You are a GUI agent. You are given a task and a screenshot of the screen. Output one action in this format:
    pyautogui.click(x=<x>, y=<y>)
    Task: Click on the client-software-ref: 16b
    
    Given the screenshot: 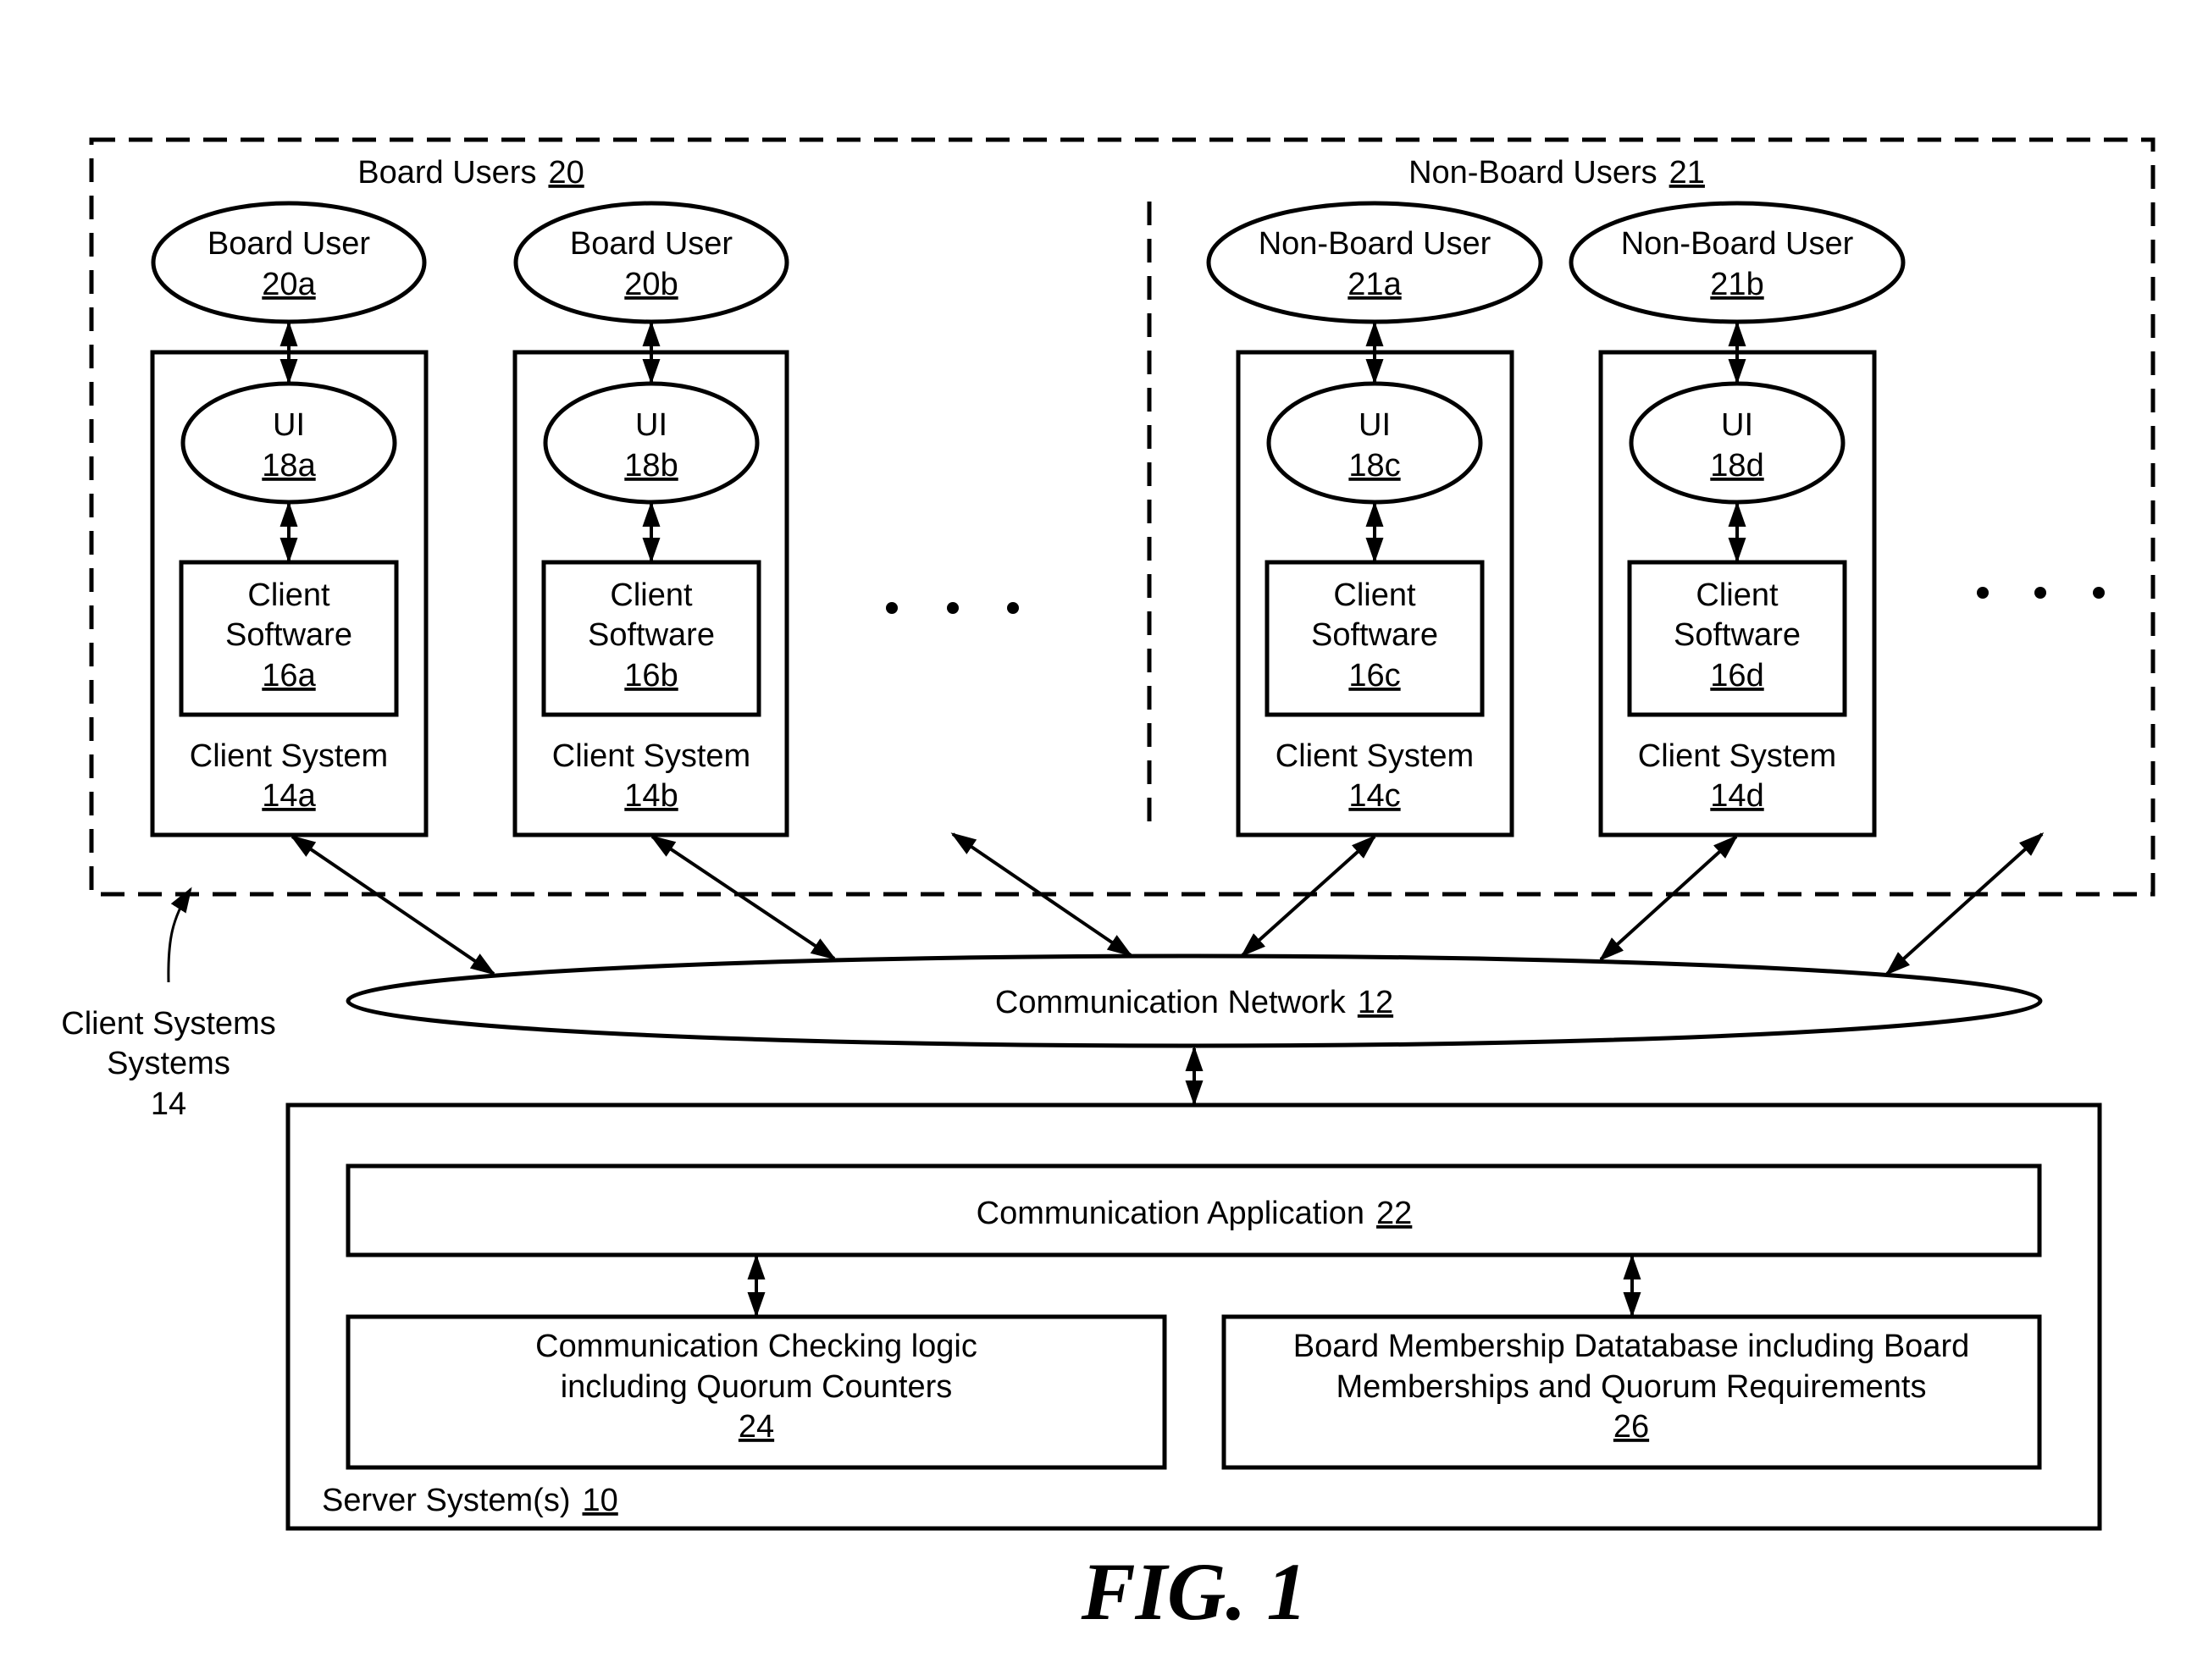 What is the action you would take?
    pyautogui.click(x=651, y=676)
    